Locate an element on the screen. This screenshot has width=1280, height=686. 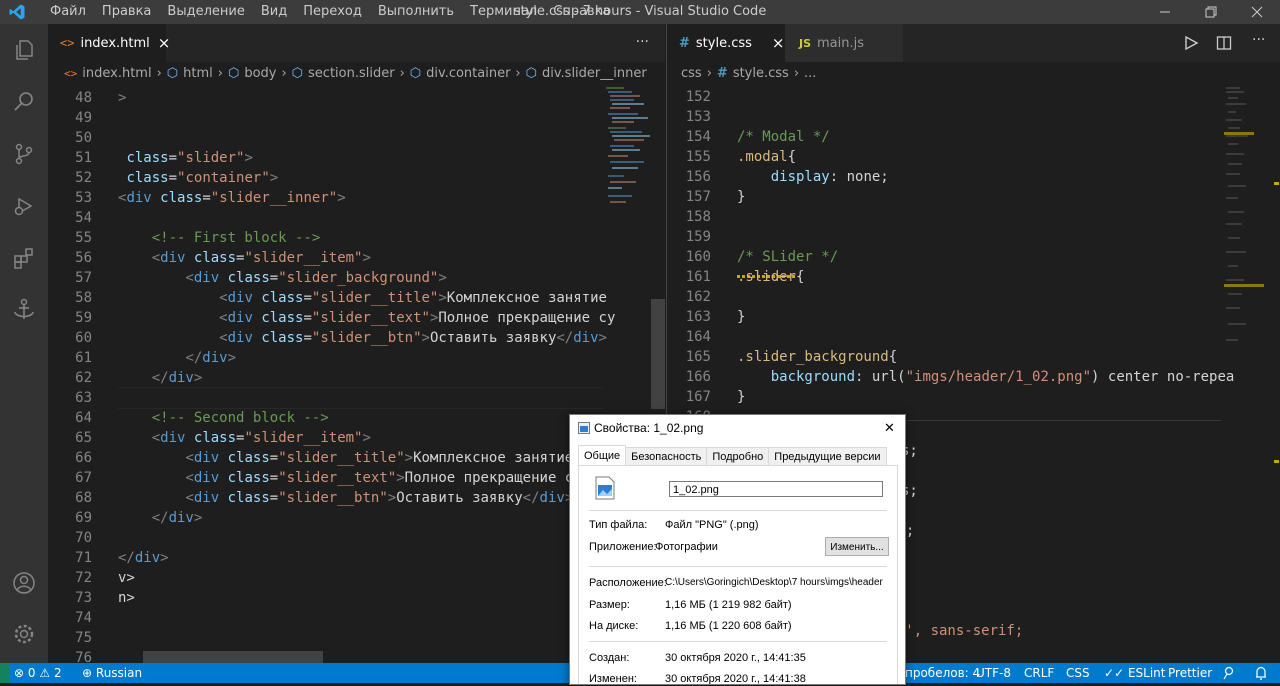
left-horizontal-scrollbar is located at coordinates (233, 657).